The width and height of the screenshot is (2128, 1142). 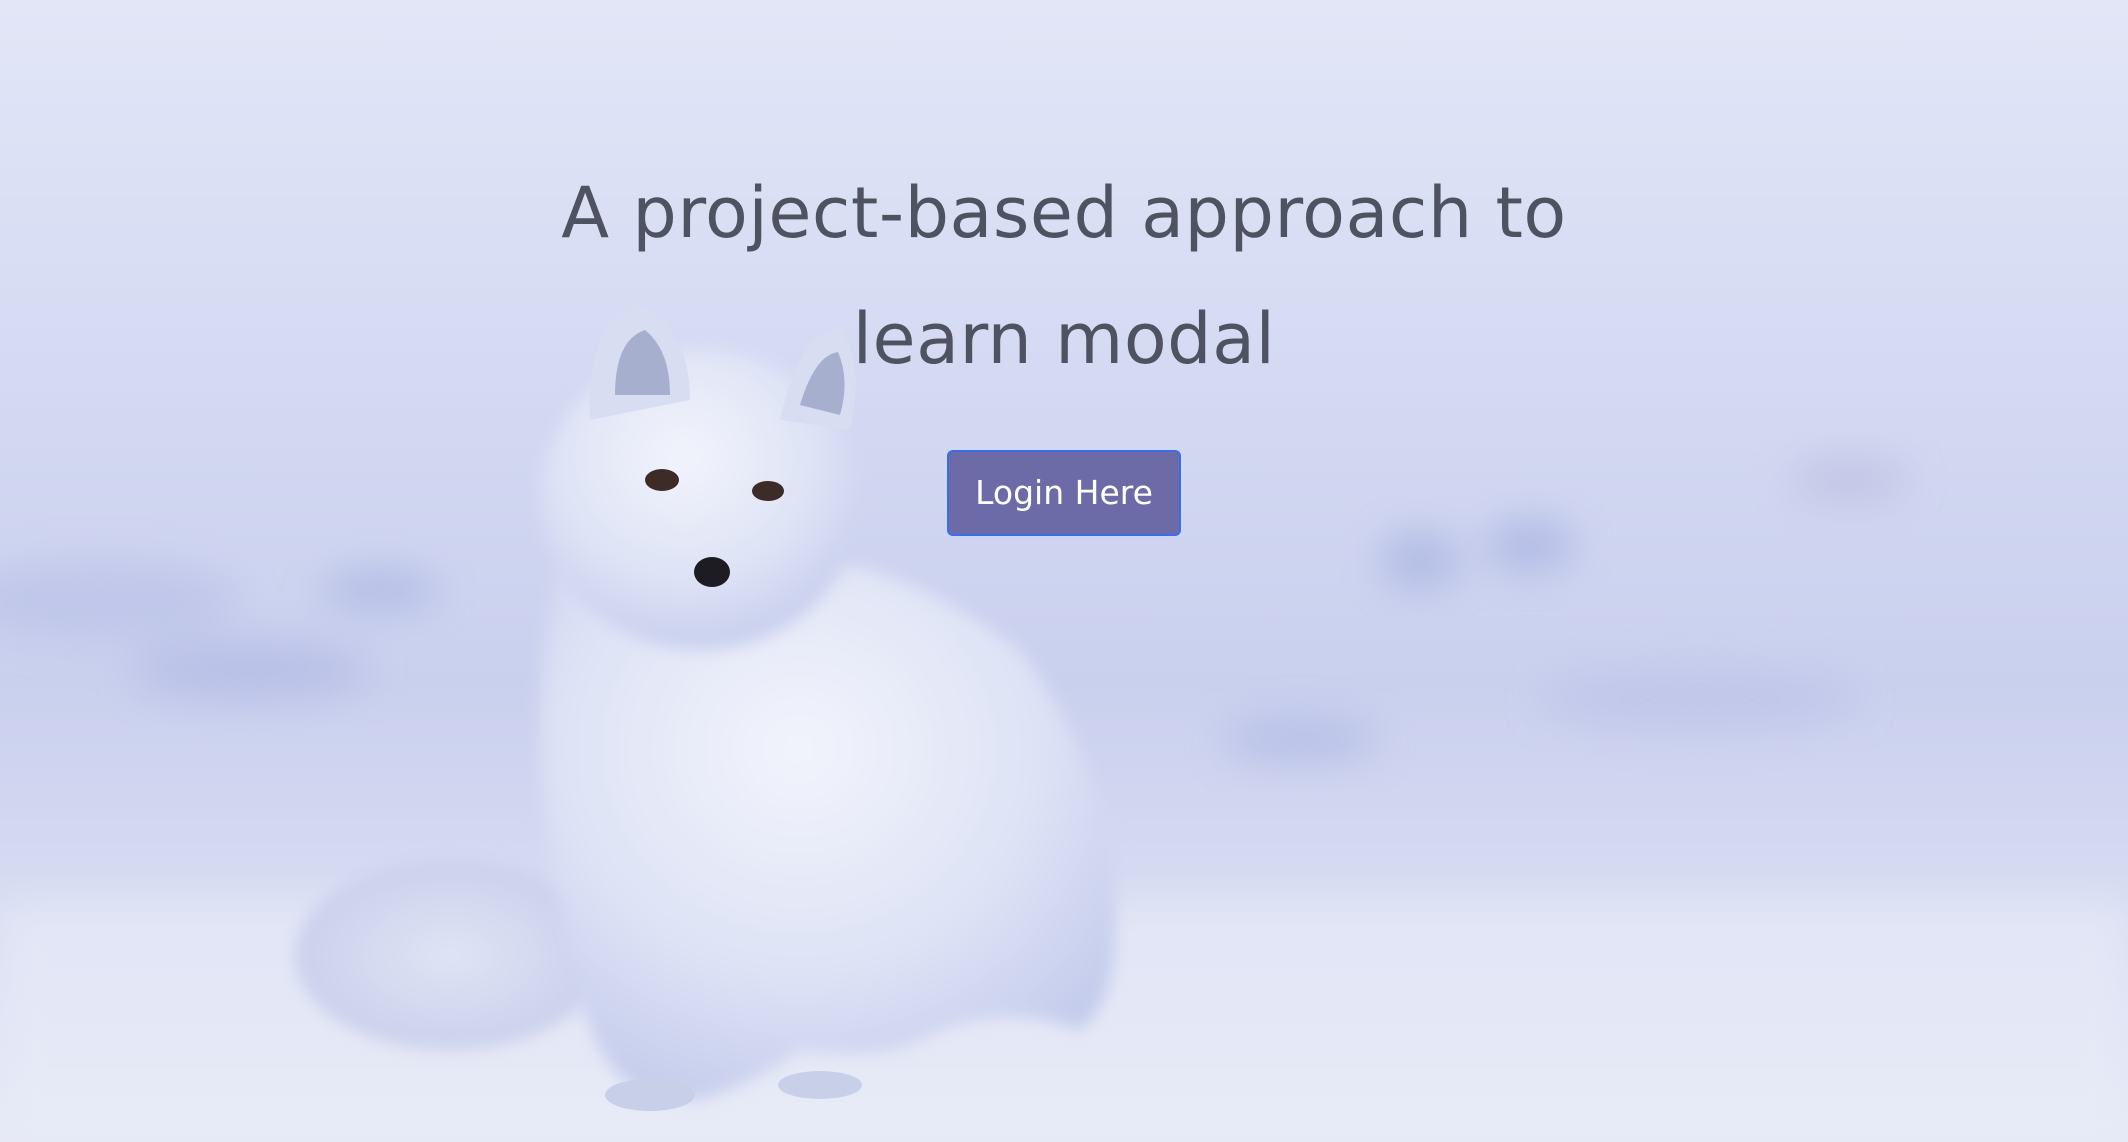 I want to click on hero-title: A project-based approach to learn modal, so click(x=1064, y=276).